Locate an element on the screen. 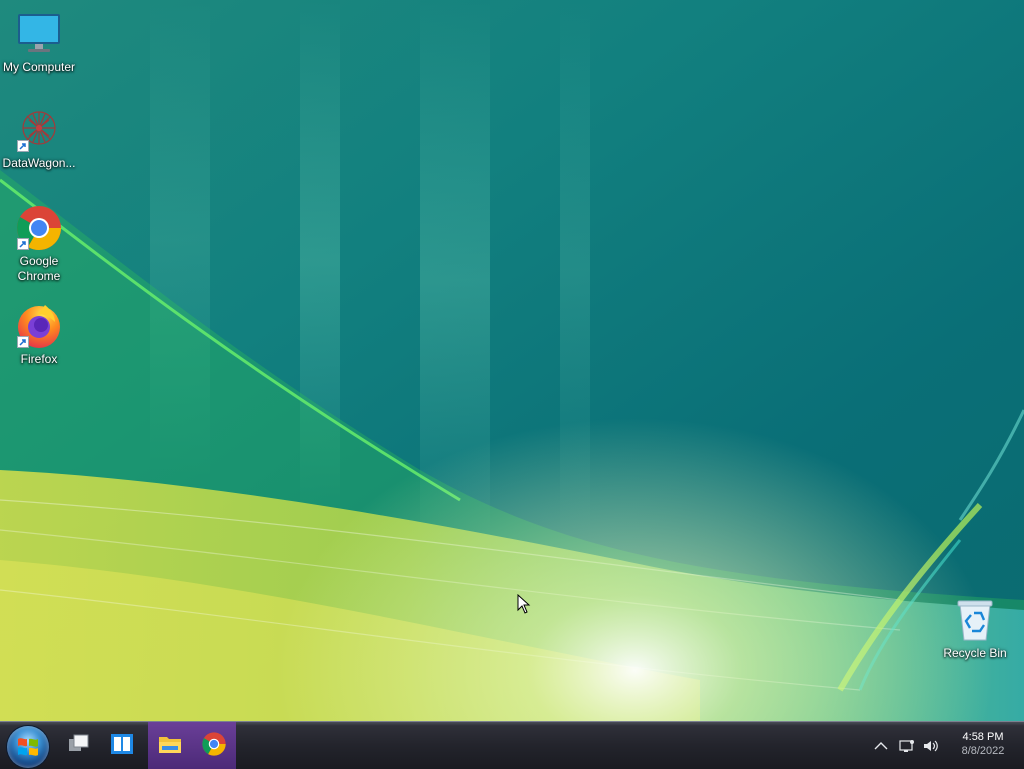 This screenshot has height=769, width=1024. task-view-button is located at coordinates (122, 745).